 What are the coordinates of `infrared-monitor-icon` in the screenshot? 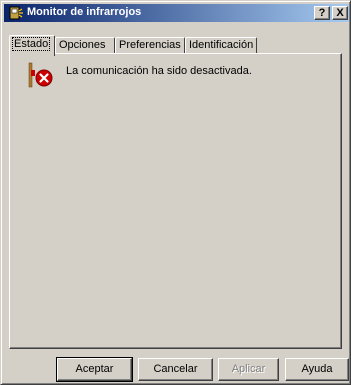 It's located at (16, 13).